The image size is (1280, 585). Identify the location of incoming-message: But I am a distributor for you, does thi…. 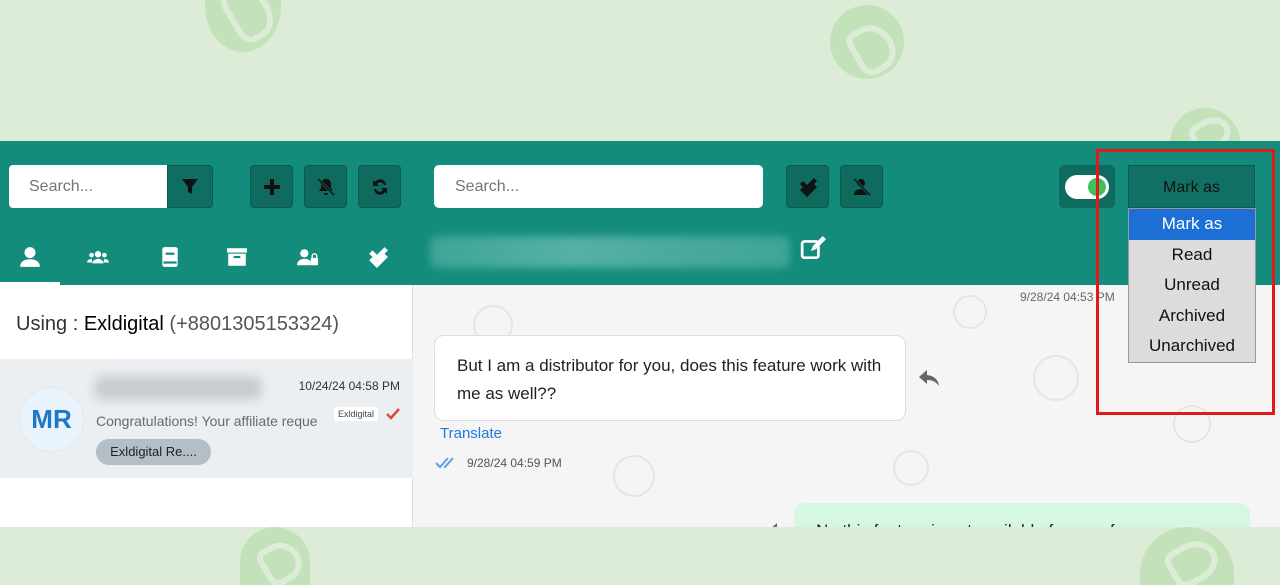
(670, 378).